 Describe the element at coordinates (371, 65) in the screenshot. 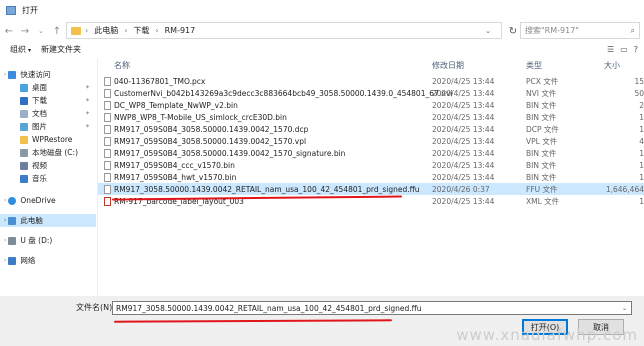

I see `column-header: 名称 修改日期 类型 大小` at that location.